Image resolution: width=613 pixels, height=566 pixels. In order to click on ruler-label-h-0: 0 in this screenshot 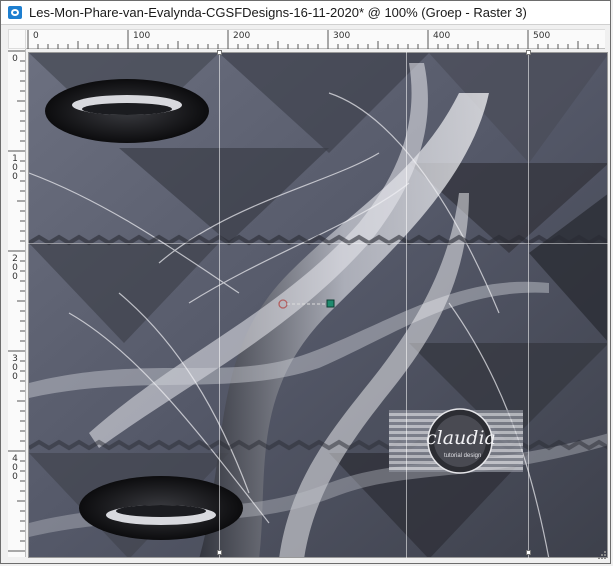, I will do `click(36, 36)`.